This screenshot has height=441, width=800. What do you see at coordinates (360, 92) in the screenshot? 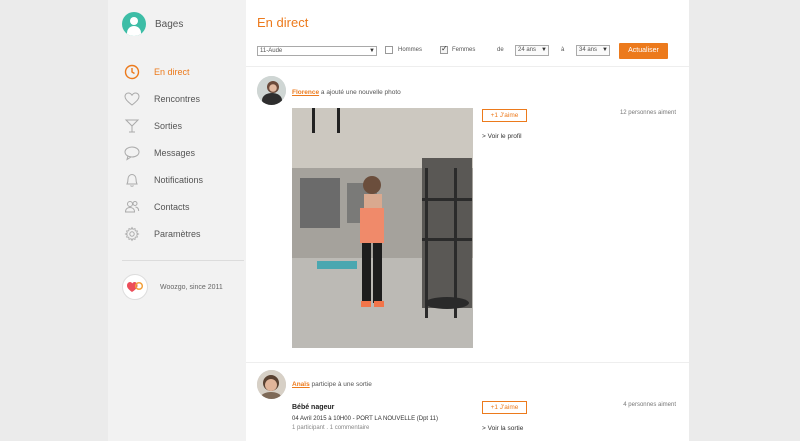
I see `post-action: a ajouté une nouvelle photo` at bounding box center [360, 92].